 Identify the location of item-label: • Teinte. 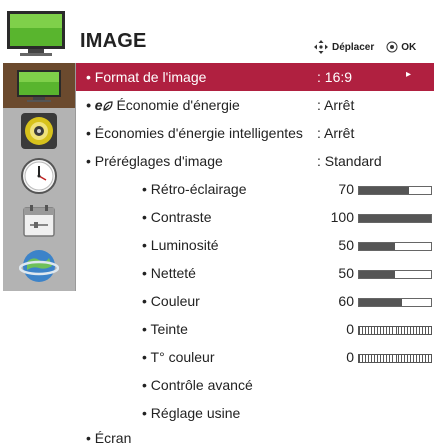
(165, 329).